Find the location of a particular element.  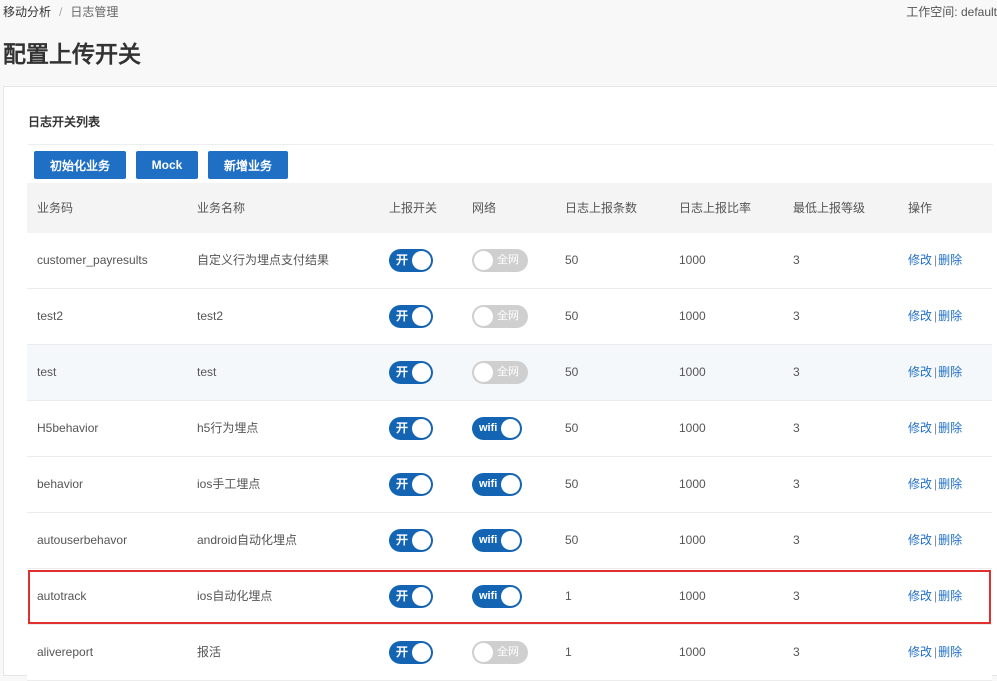

cell-business-code: test2 is located at coordinates (50, 316).